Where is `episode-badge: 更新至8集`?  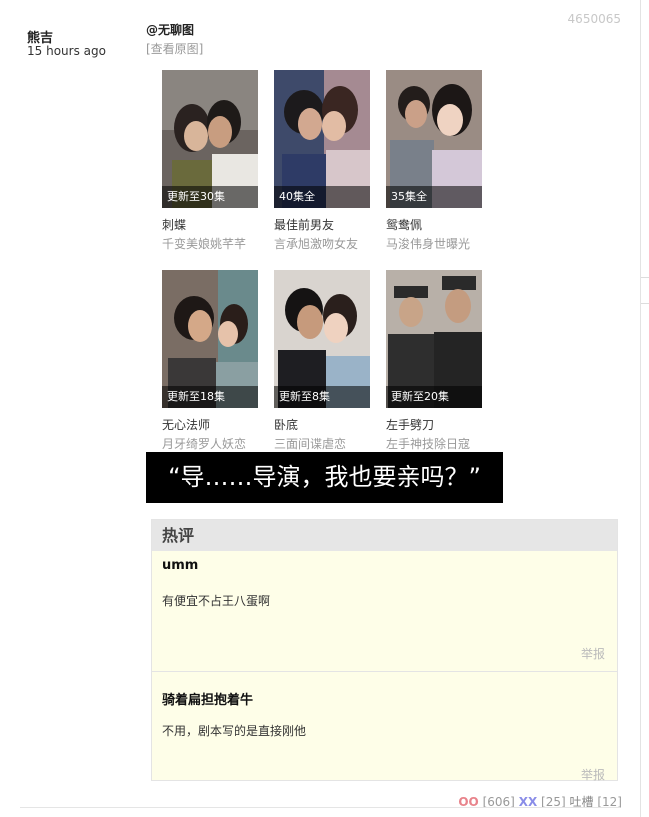
episode-badge: 更新至8集 is located at coordinates (322, 397).